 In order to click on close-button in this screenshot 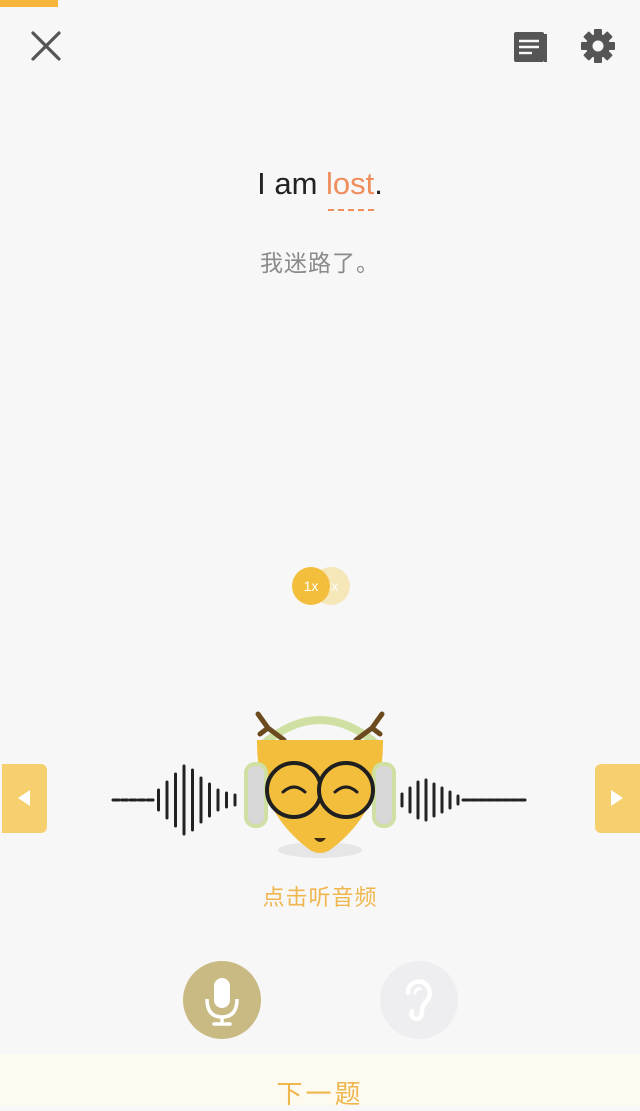, I will do `click(46, 46)`.